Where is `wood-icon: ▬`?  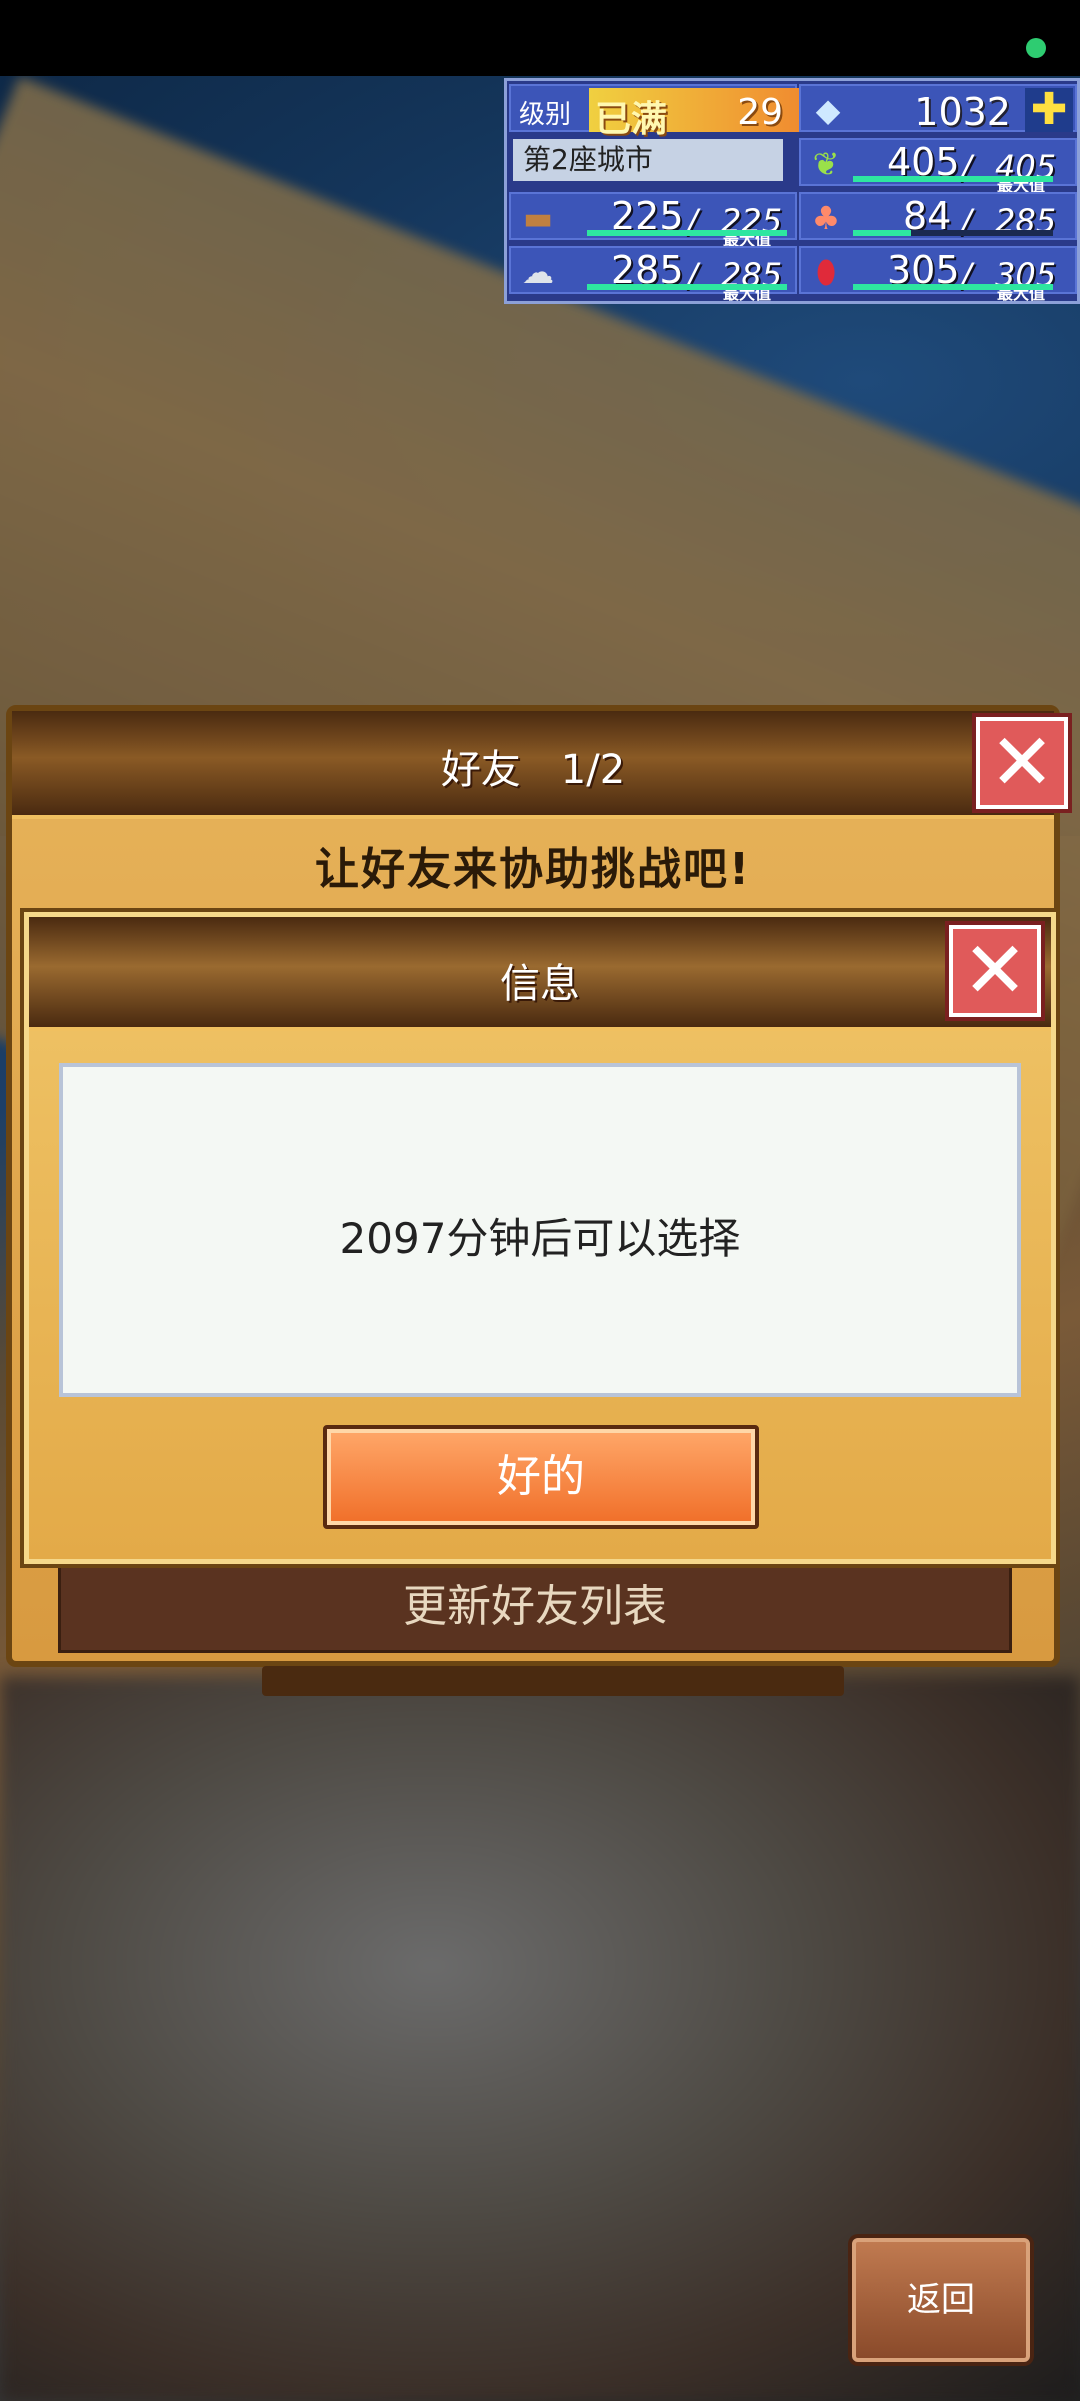
wood-icon: ▬ is located at coordinates (538, 218).